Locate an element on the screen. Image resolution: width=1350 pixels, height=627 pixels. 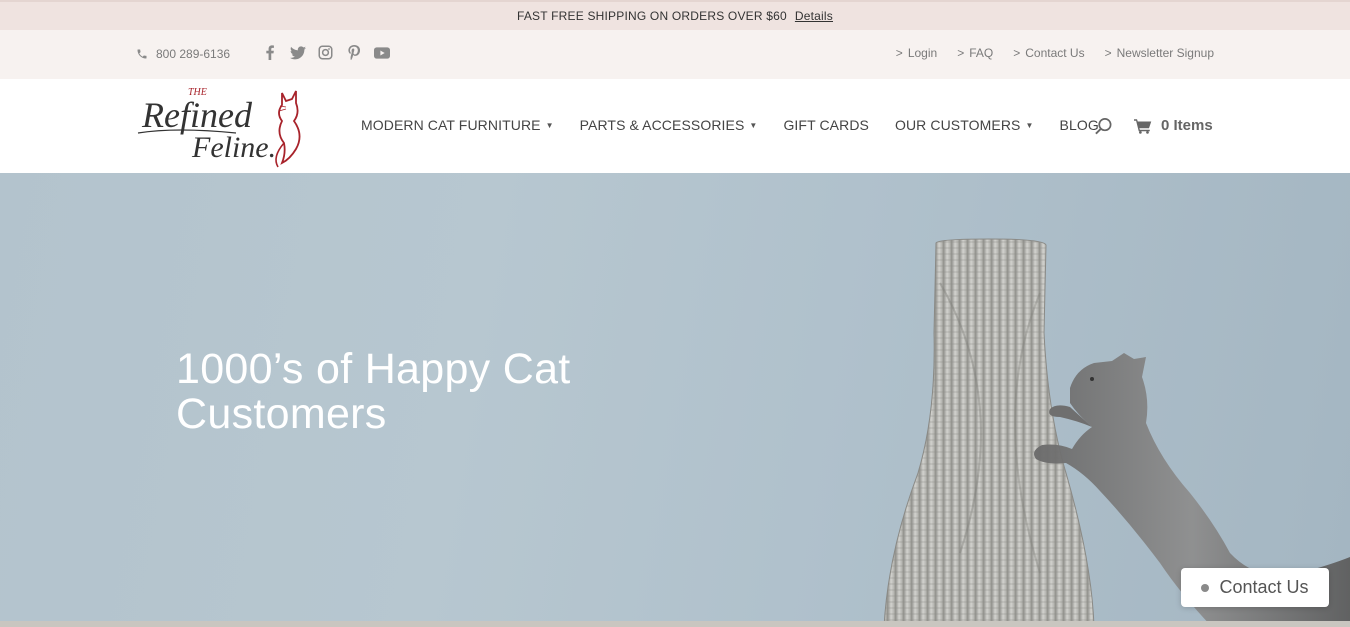
nav-parts-accessories: PARTS & ACCESSORIES ▼ is located at coordinates (669, 125).